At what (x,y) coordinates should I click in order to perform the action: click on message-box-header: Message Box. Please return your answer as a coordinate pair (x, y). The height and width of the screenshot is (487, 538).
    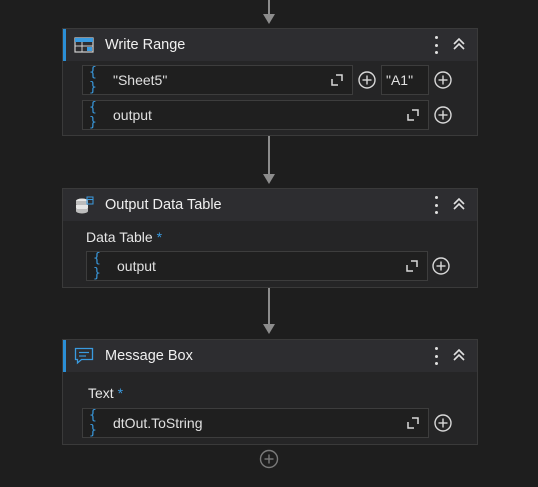
    Looking at the image, I should click on (270, 356).